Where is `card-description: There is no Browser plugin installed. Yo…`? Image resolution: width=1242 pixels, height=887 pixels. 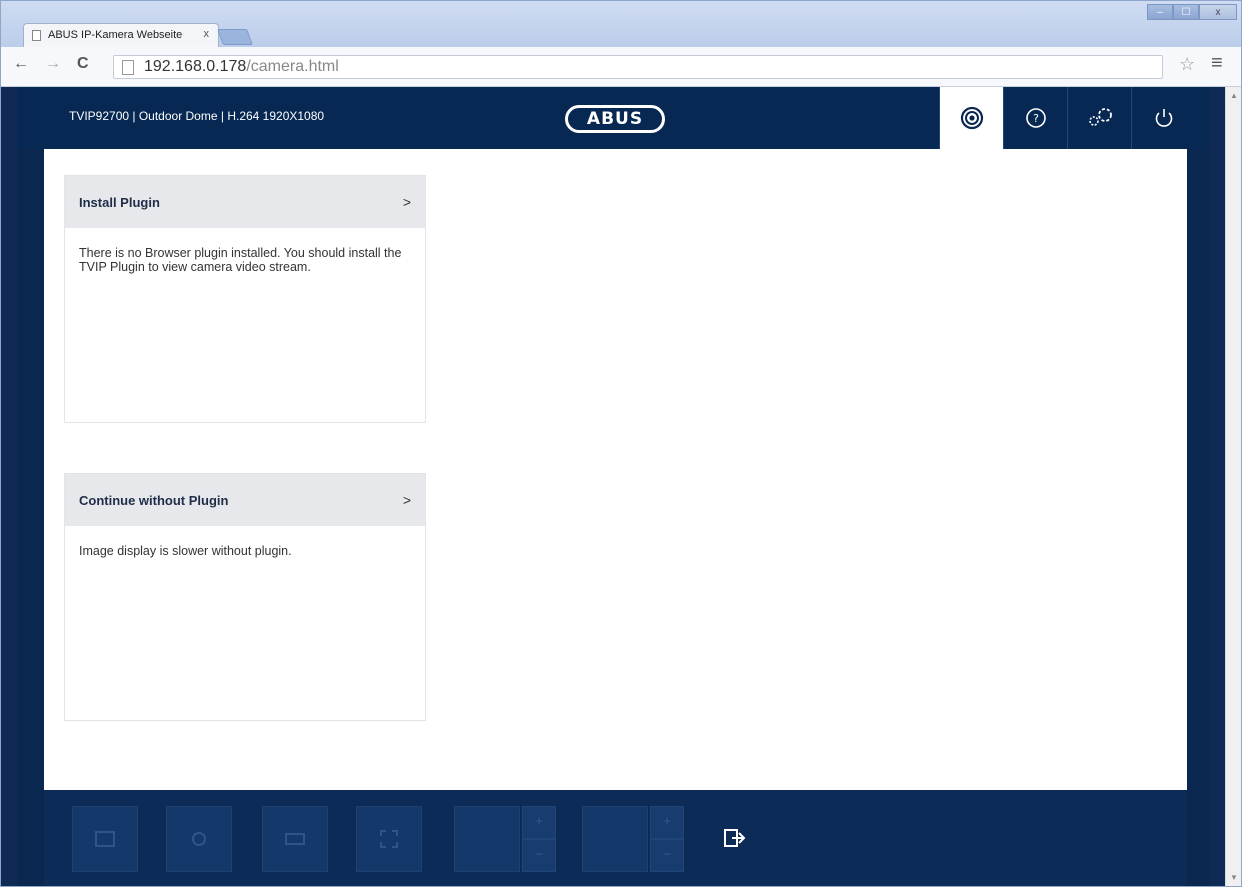
card-description: There is no Browser plugin installed. Yo… is located at coordinates (240, 260).